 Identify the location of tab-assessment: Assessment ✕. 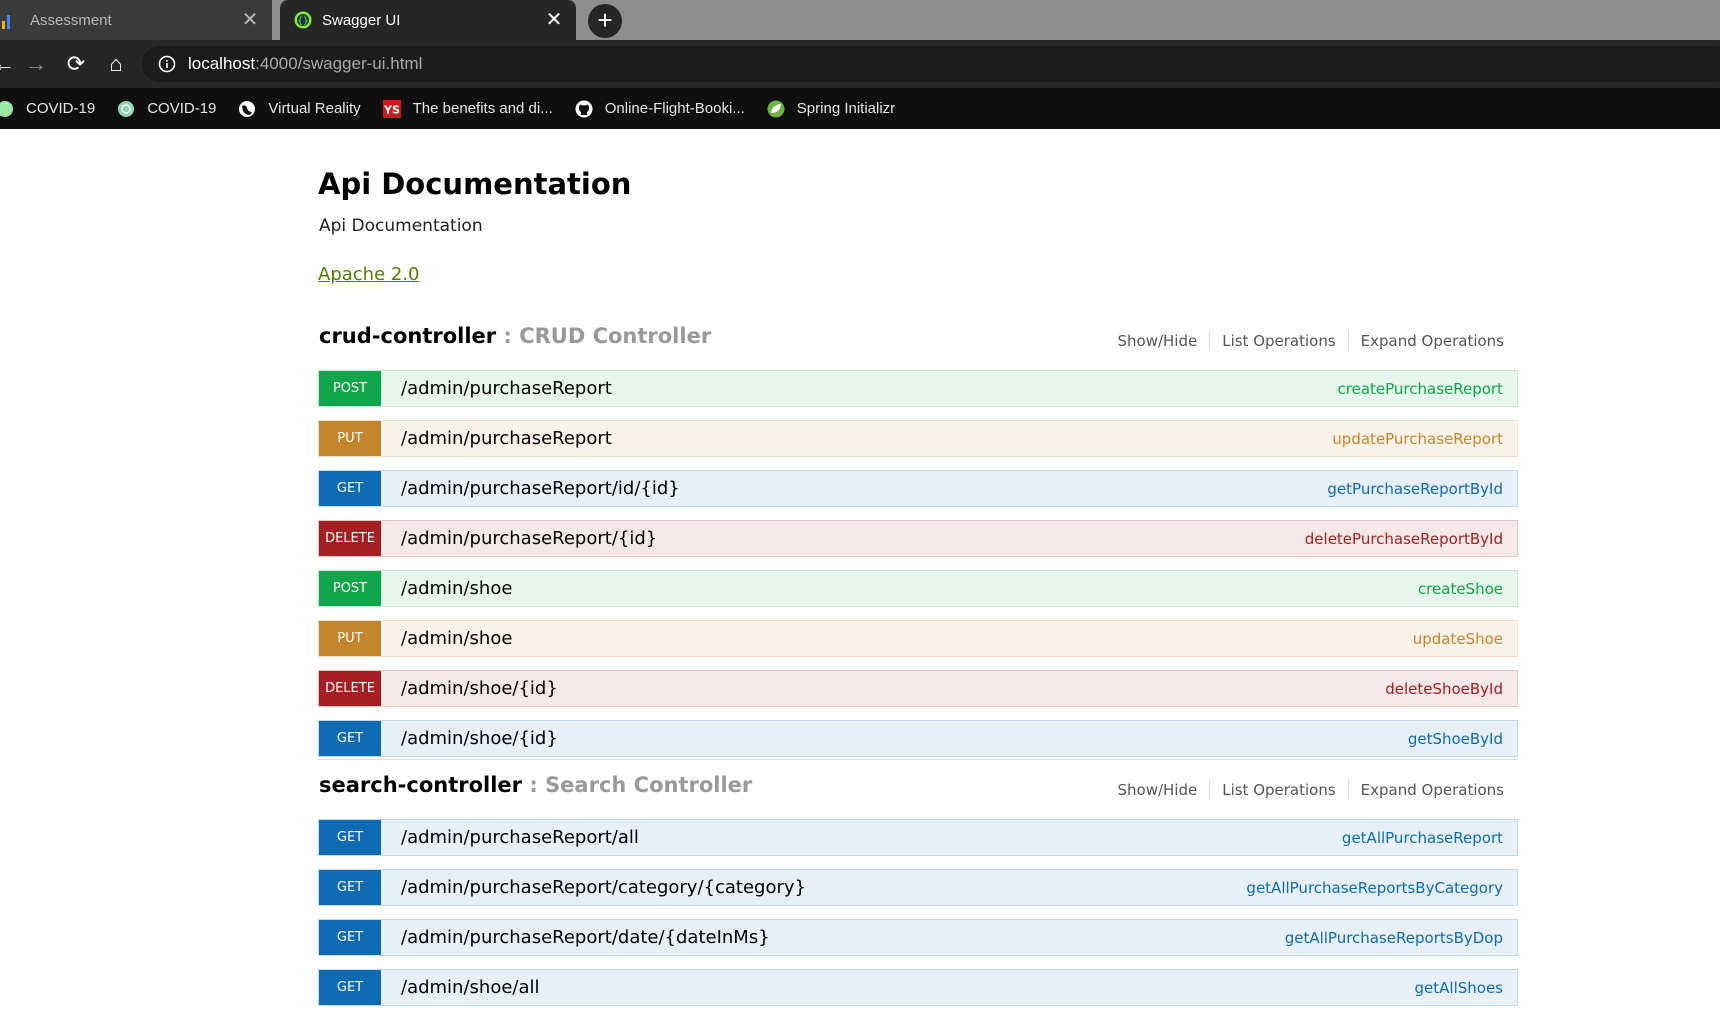
(136, 20).